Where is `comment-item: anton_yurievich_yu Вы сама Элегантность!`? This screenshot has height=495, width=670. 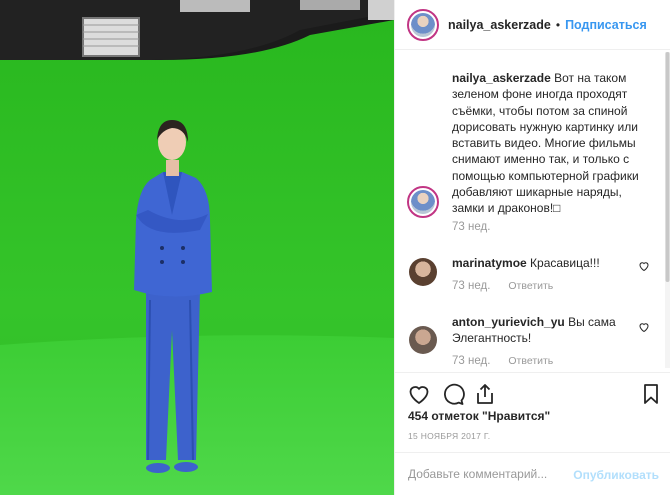 comment-item: anton_yurievich_yu Вы сама Элегантность! is located at coordinates (549, 330).